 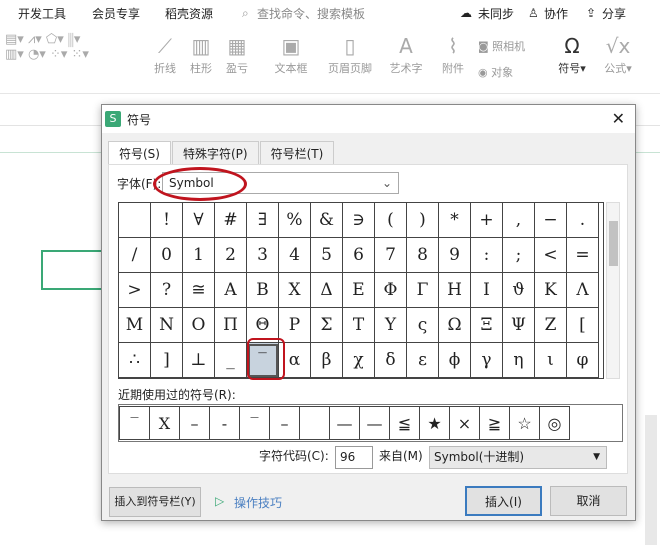 I want to click on symbol-cell: δ, so click(x=391, y=360).